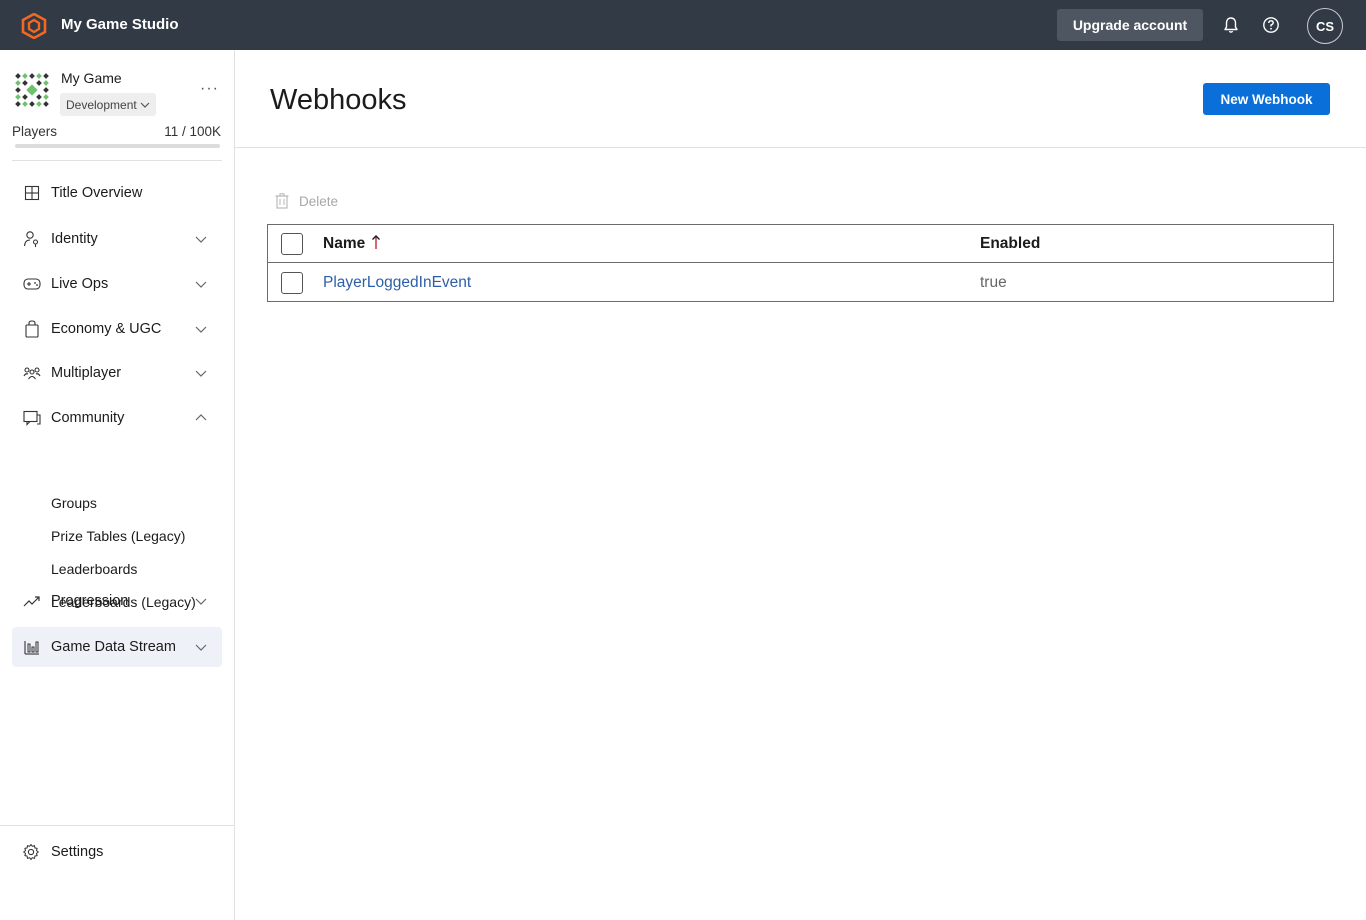 The height and width of the screenshot is (920, 1366). I want to click on nav-label: Multiplayer, so click(86, 373).